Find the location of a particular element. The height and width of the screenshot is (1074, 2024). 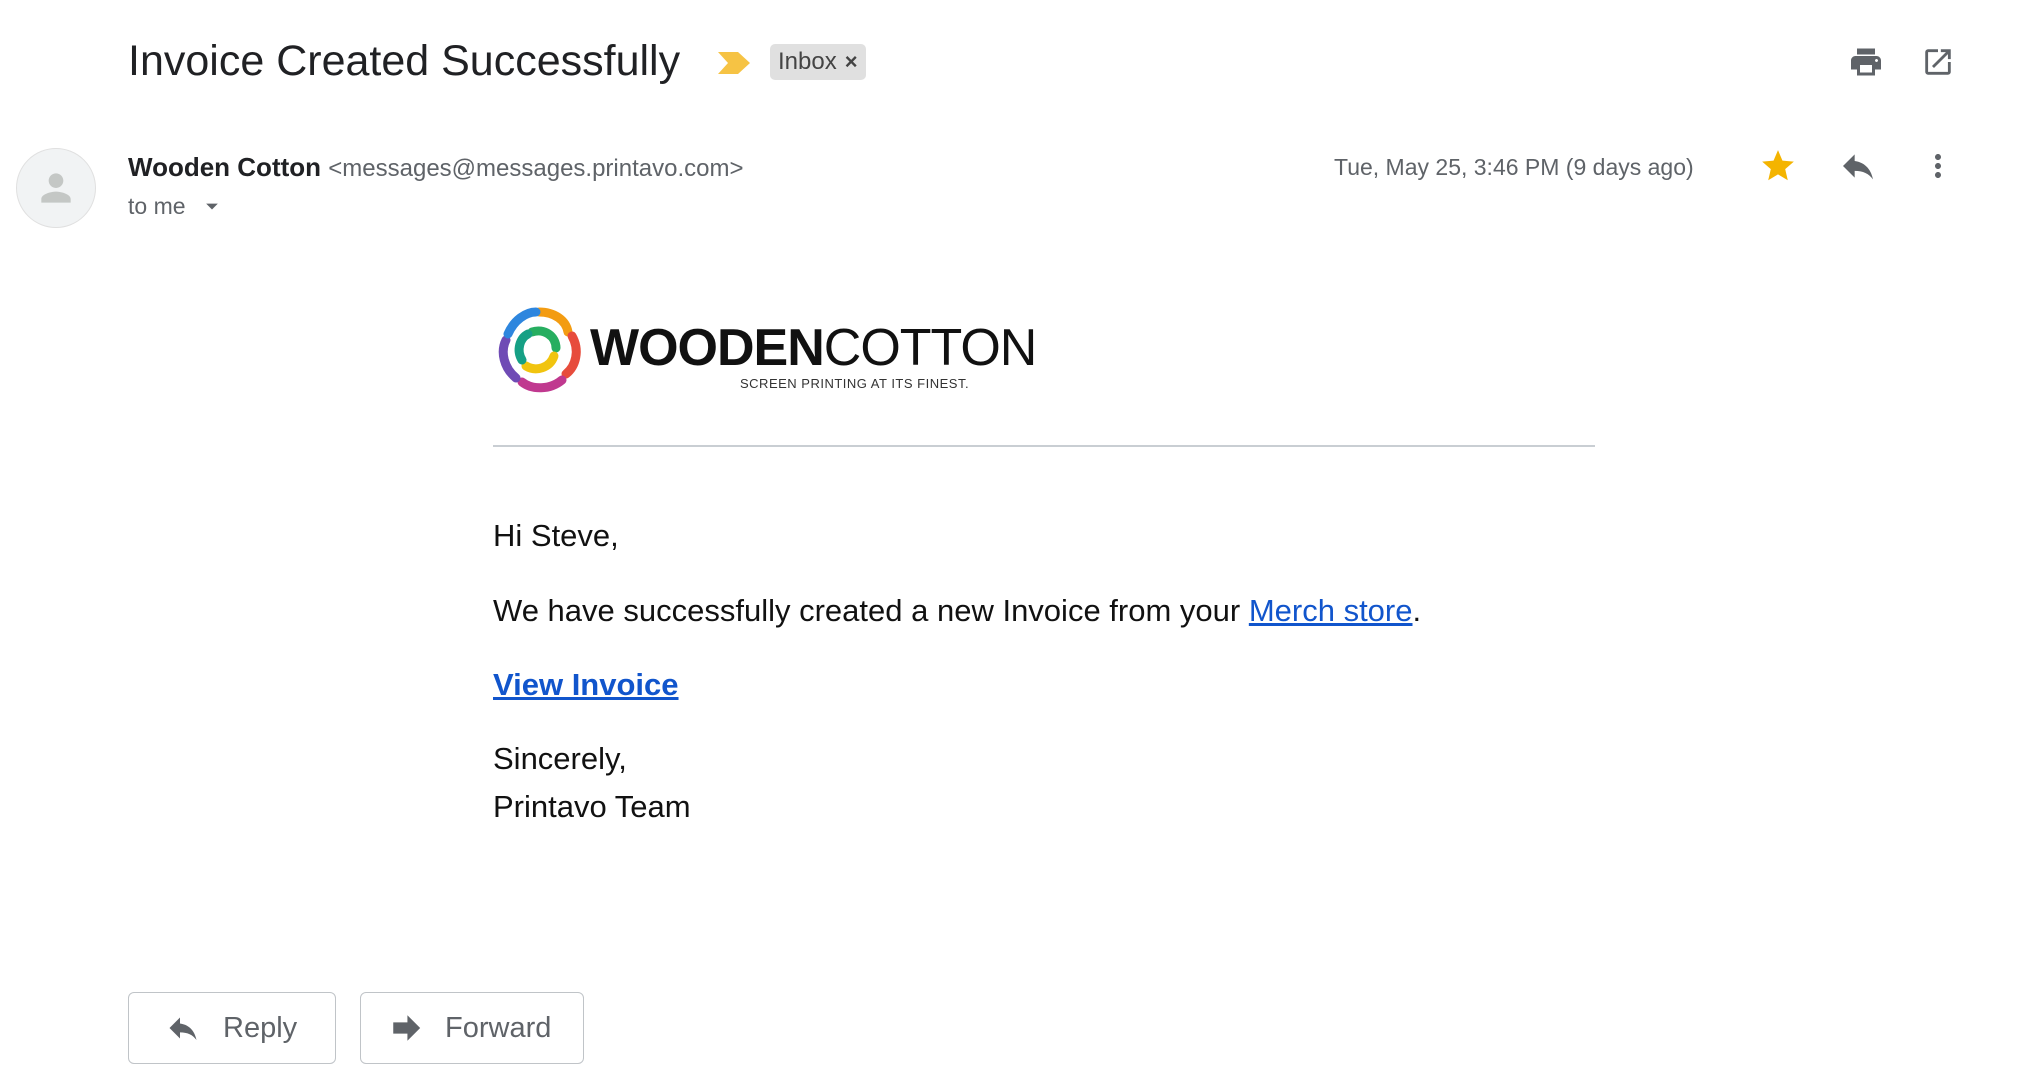

merch-store-link: Merch store is located at coordinates (1331, 610).